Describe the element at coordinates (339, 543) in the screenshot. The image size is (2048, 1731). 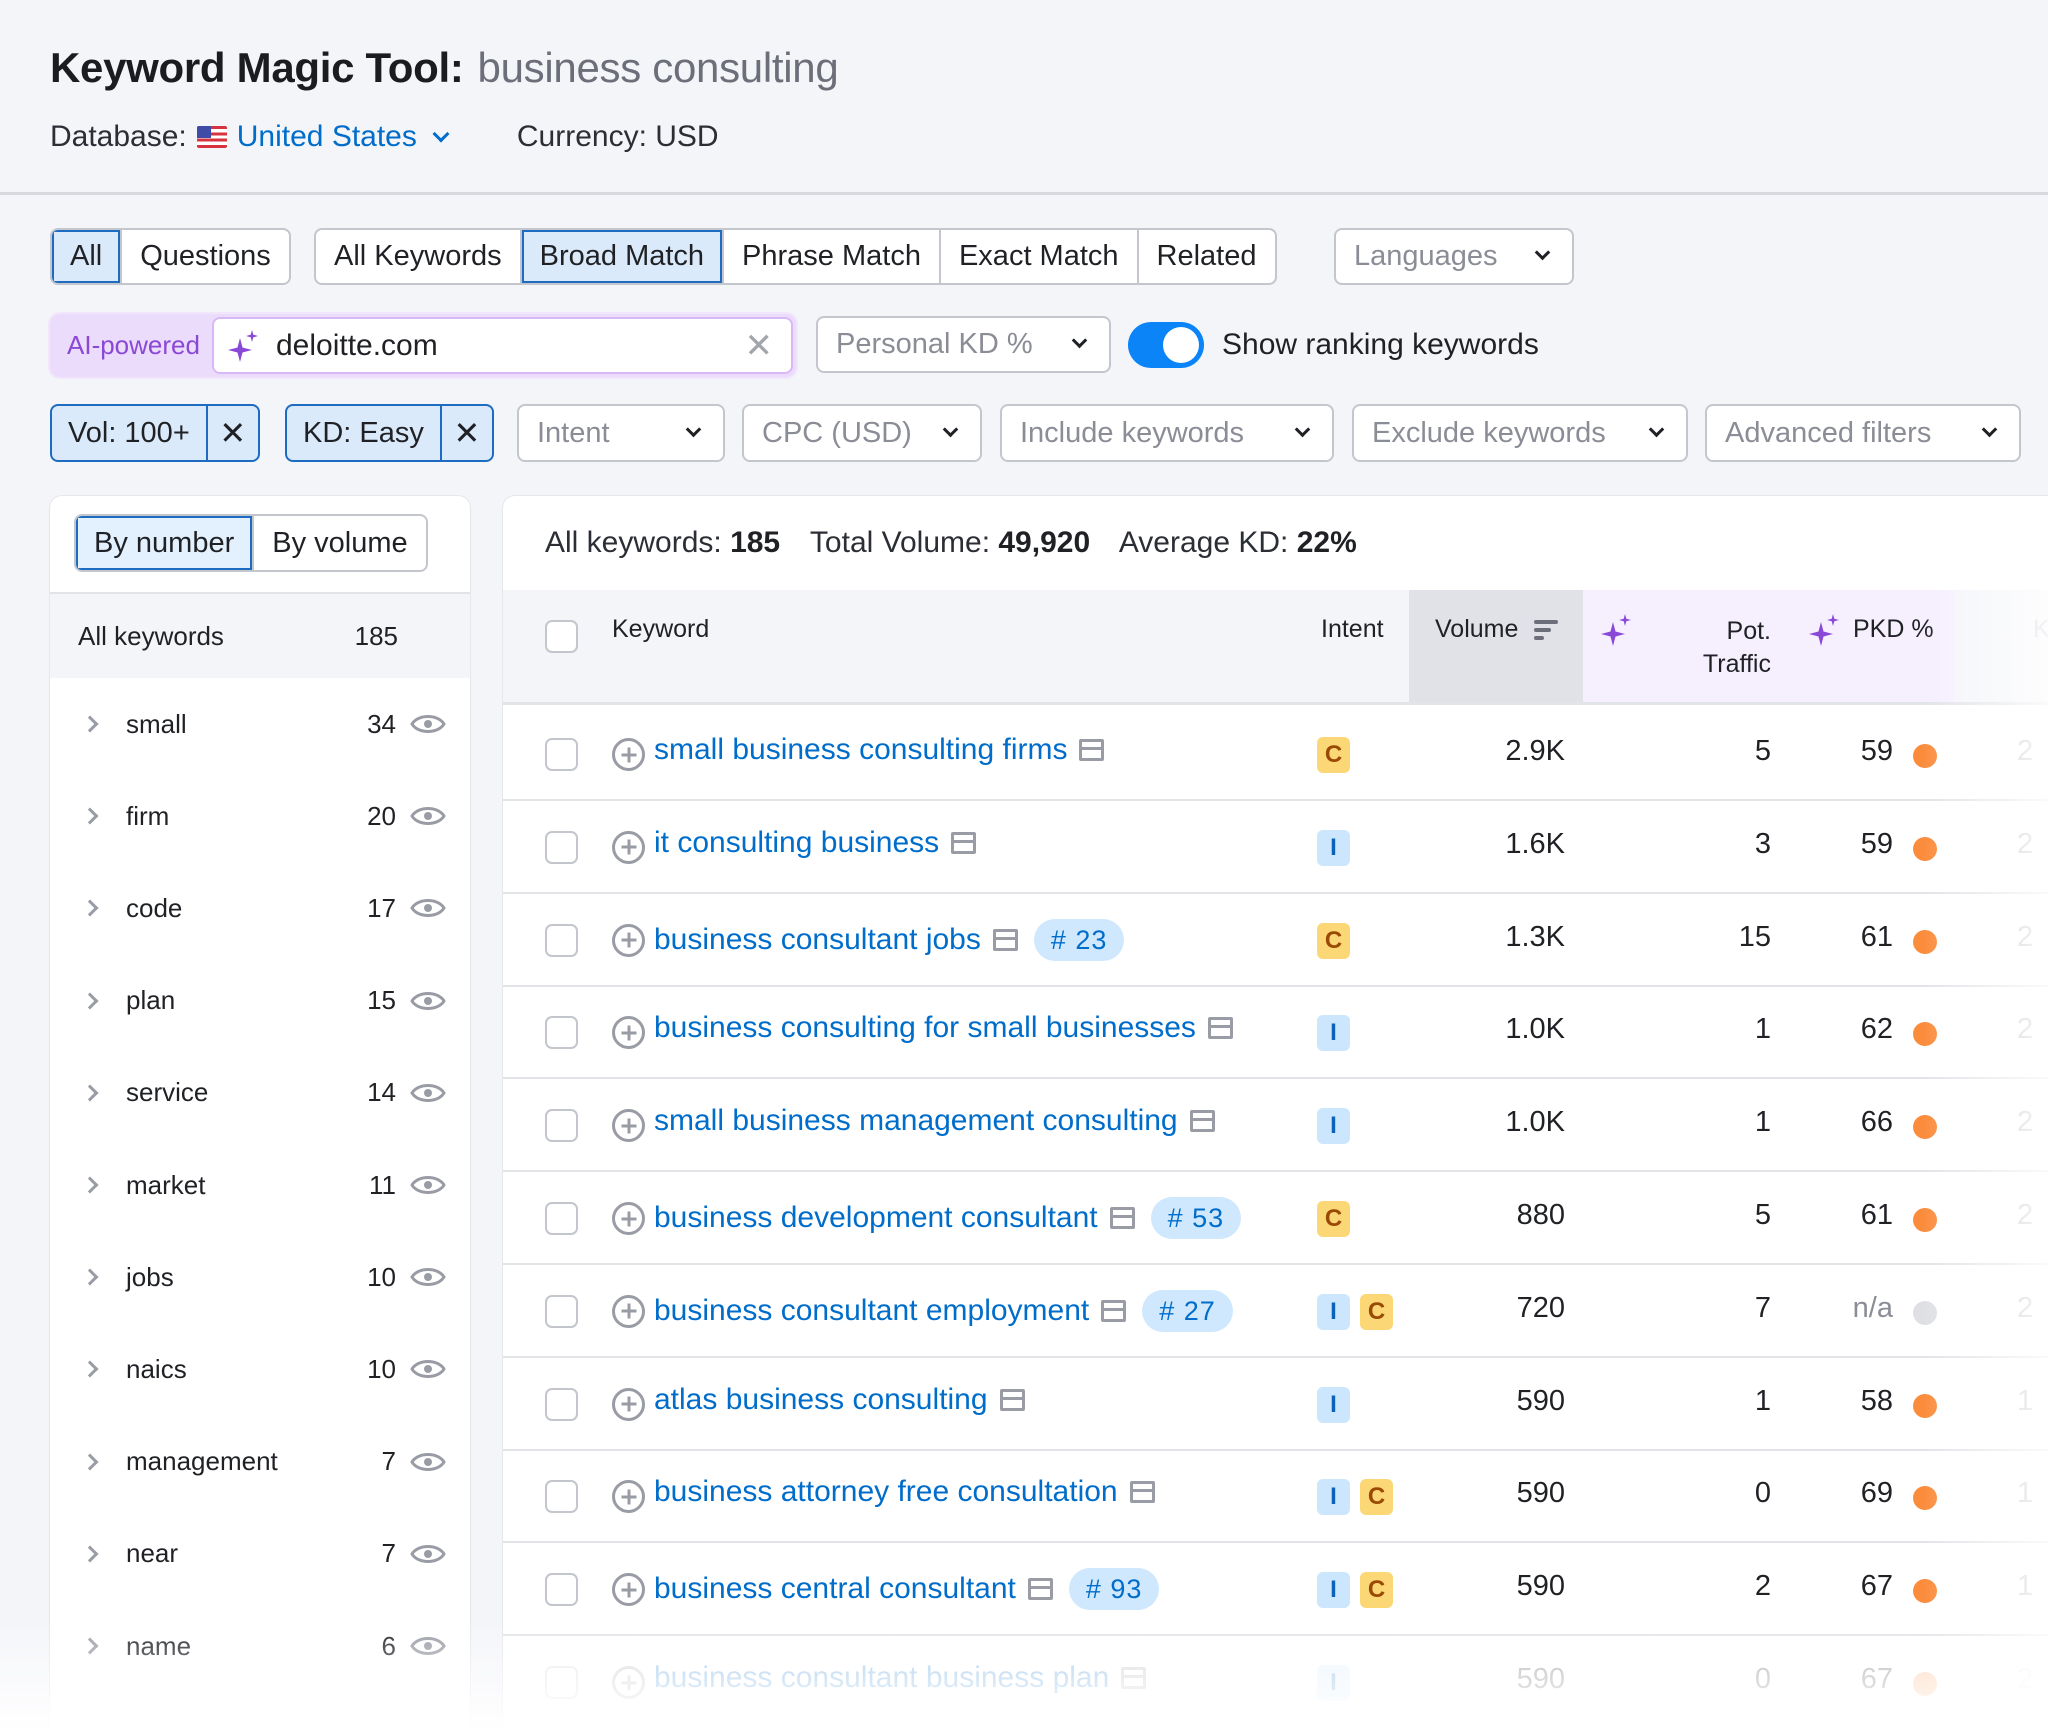
I see `sort-by-volume: By volume` at that location.